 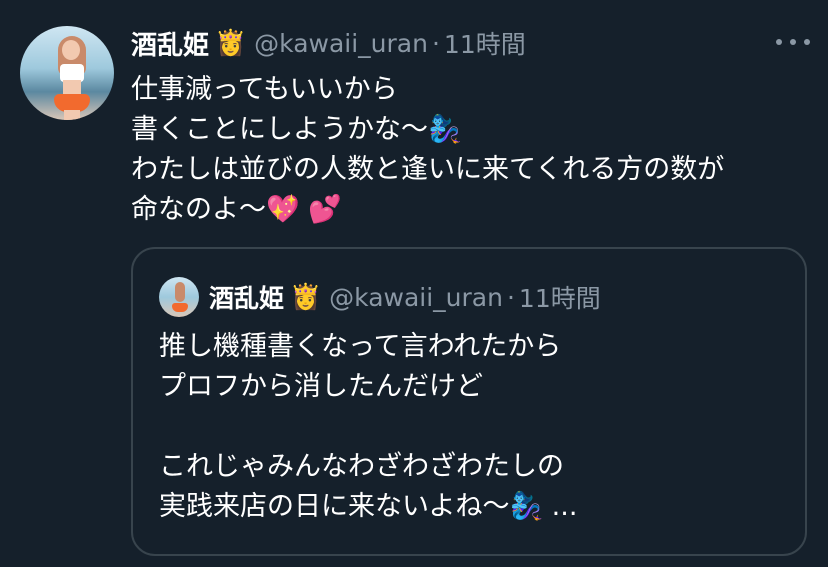 I want to click on avatar-skirt, so click(x=180, y=307).